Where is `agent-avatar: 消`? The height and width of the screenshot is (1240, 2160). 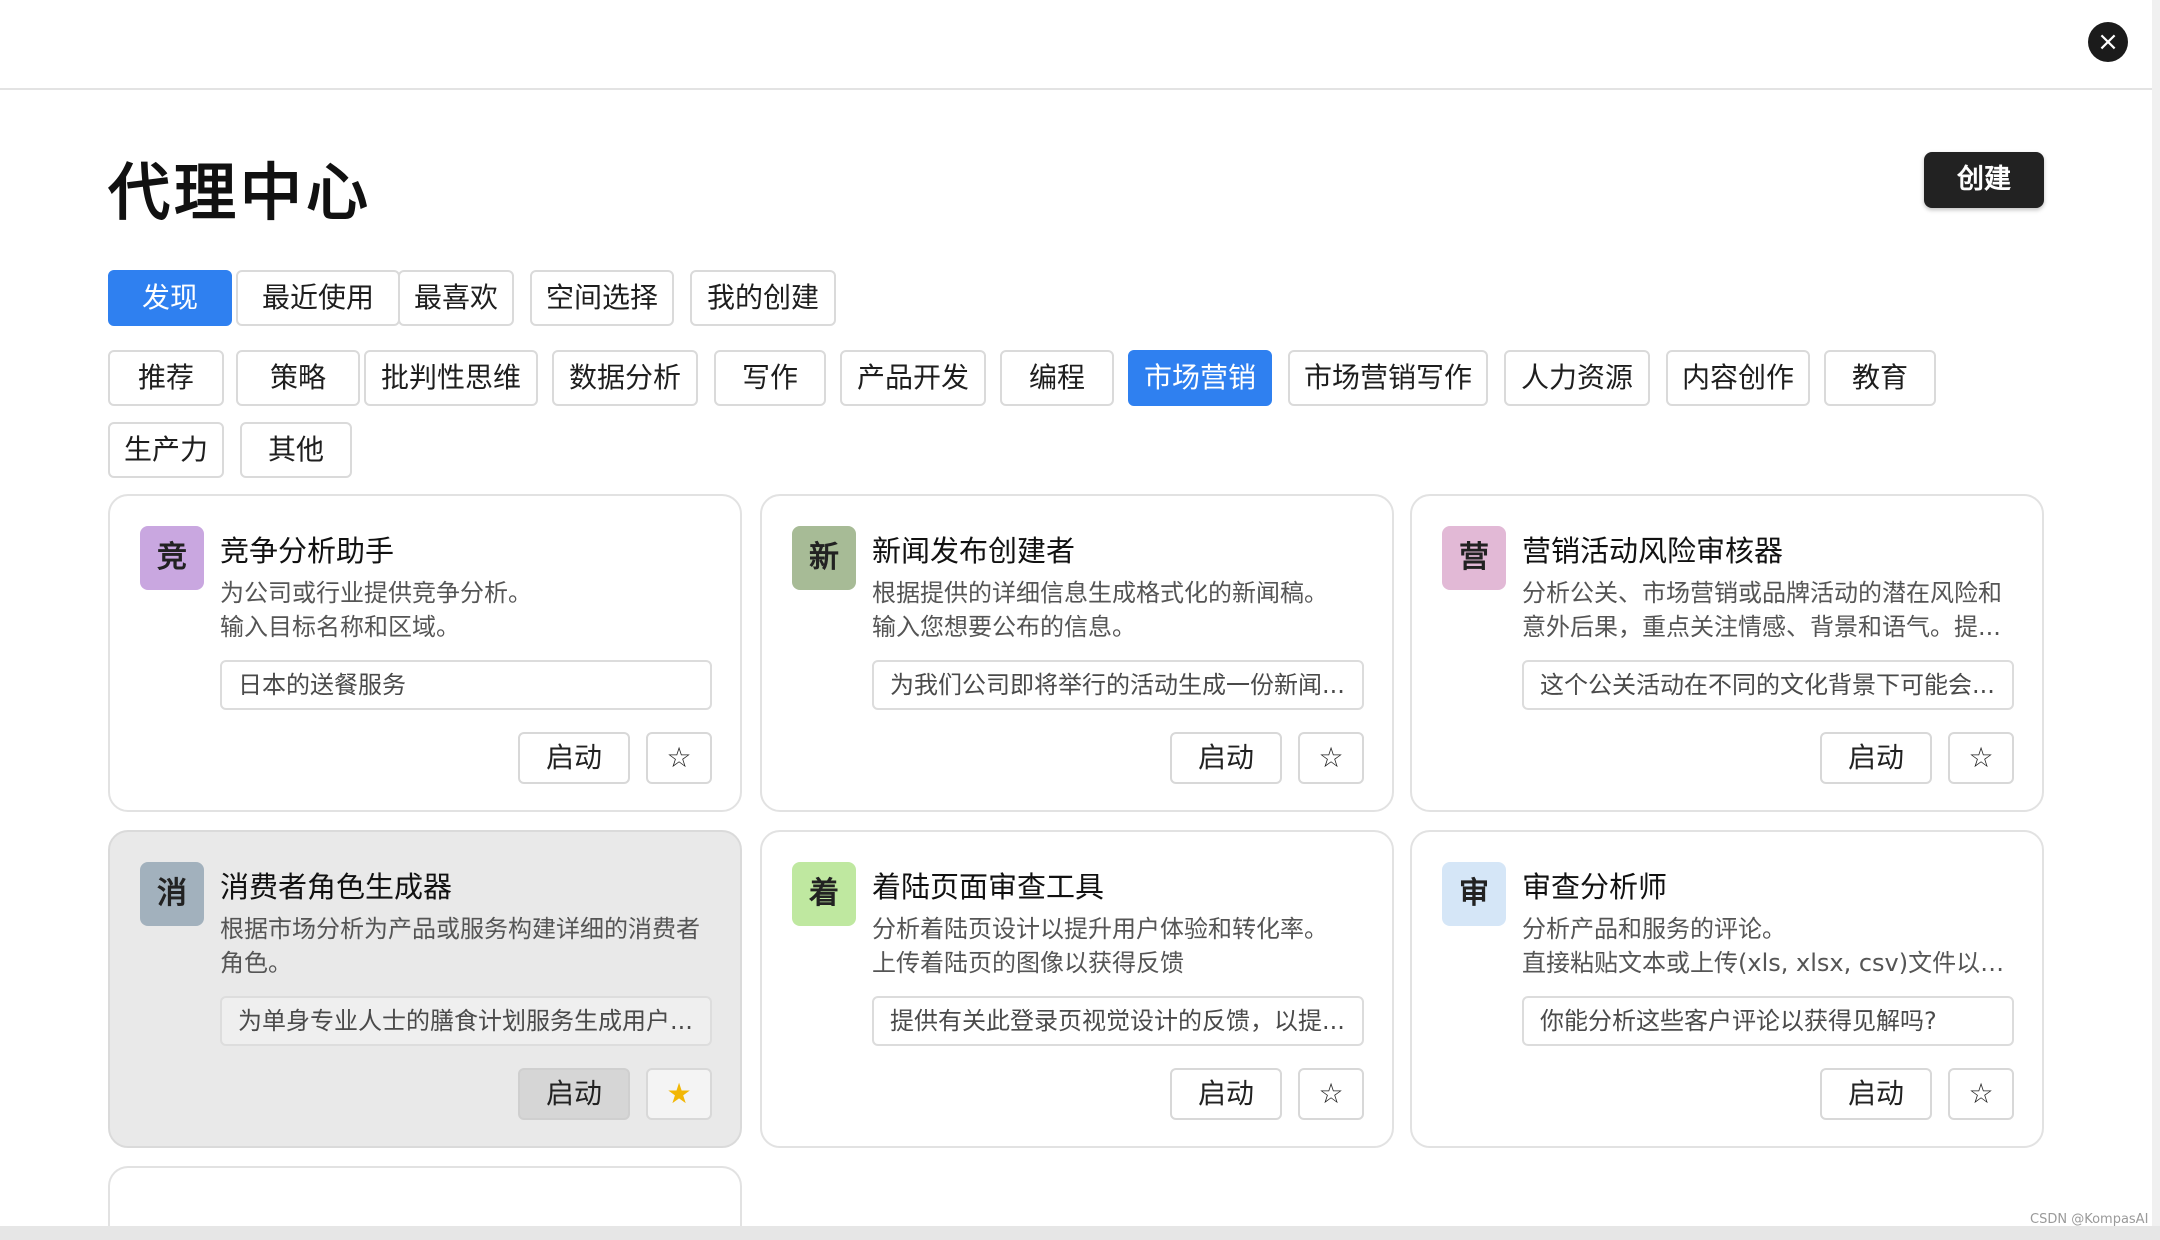
agent-avatar: 消 is located at coordinates (172, 894).